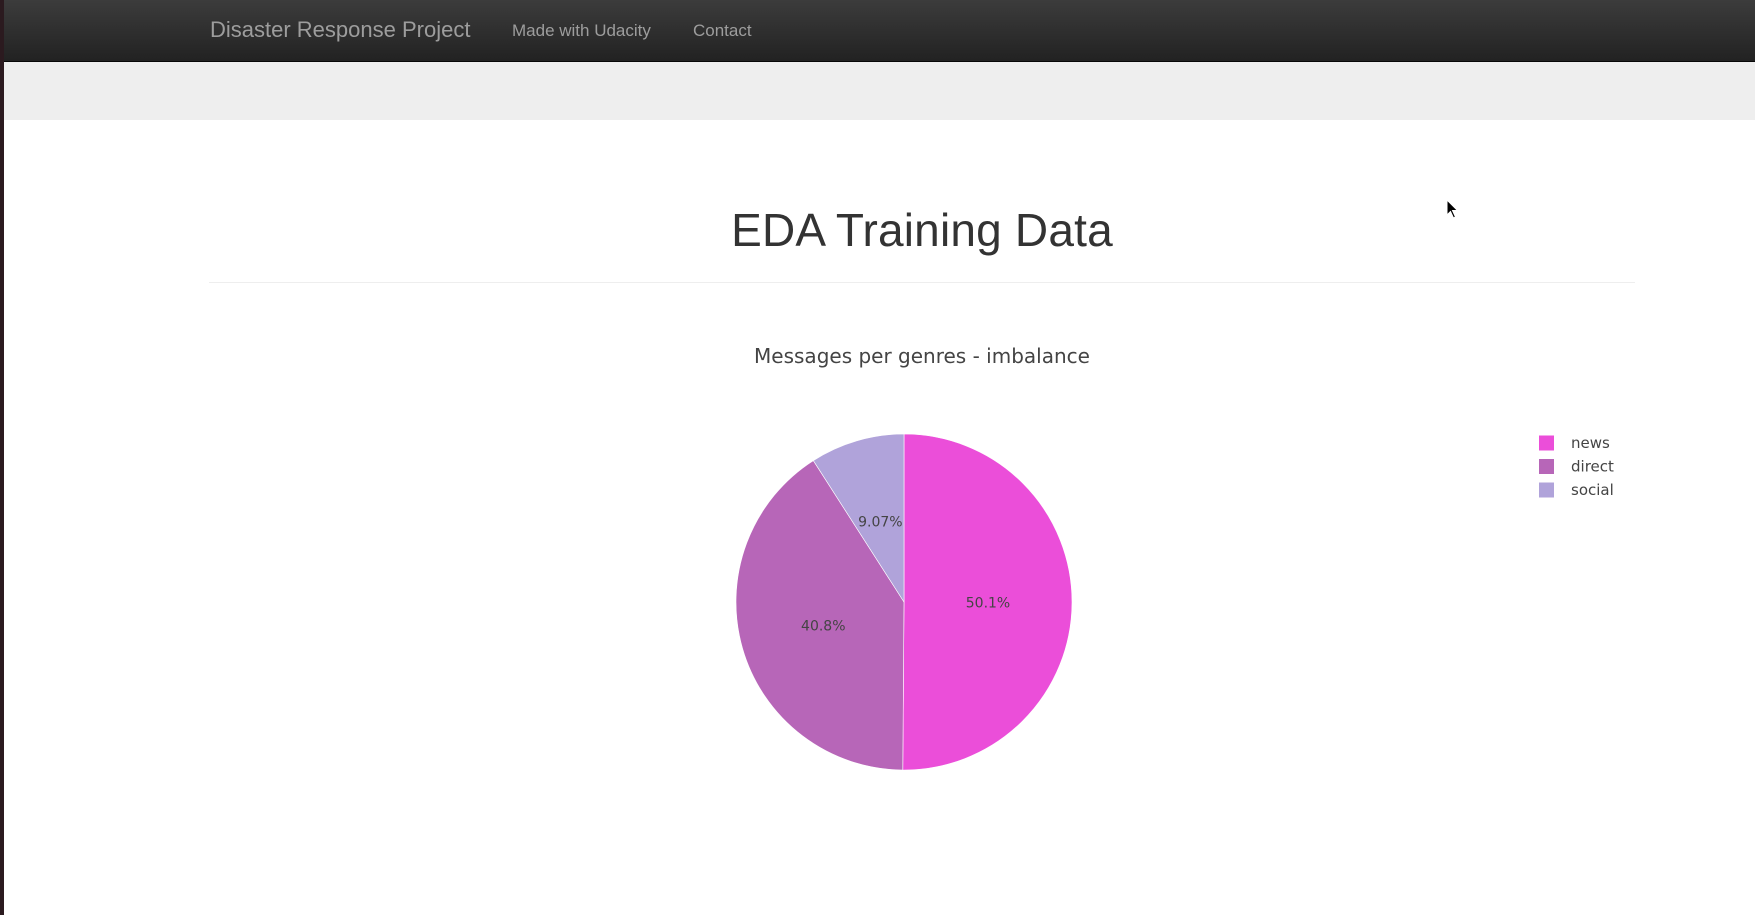 The image size is (1755, 915). What do you see at coordinates (1546, 466) in the screenshot?
I see `legend-swatch-direct` at bounding box center [1546, 466].